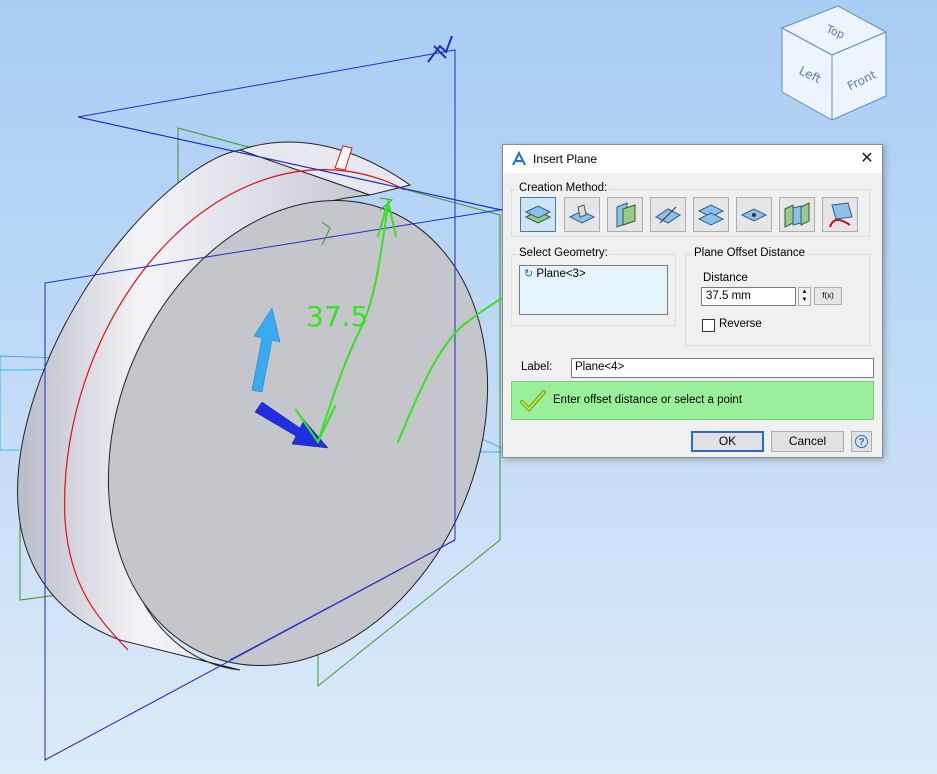 This screenshot has width=937, height=774. I want to click on method-mid-plane-button, so click(797, 214).